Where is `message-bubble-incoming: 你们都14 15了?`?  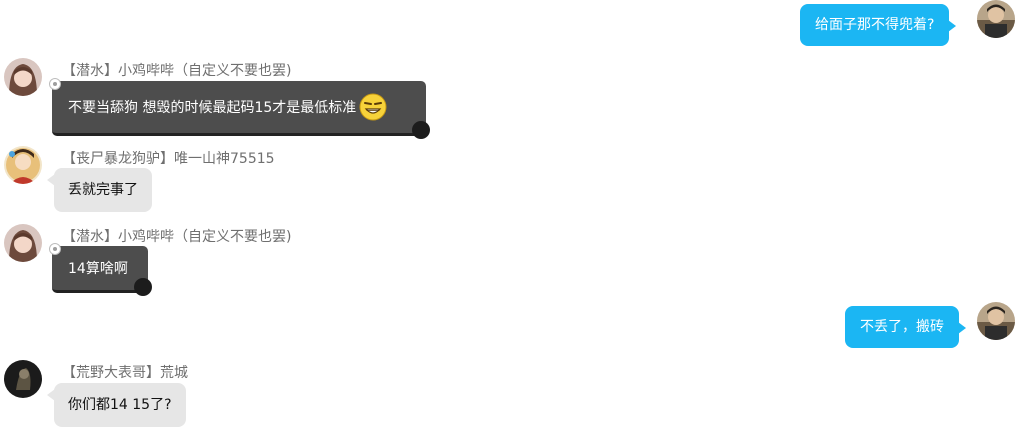 message-bubble-incoming: 你们都14 15了? is located at coordinates (116, 405).